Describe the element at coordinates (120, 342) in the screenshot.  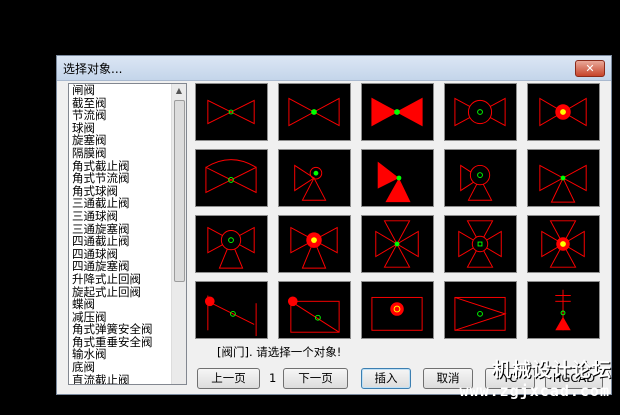
I see `list-item: 角式重垂安全阀` at that location.